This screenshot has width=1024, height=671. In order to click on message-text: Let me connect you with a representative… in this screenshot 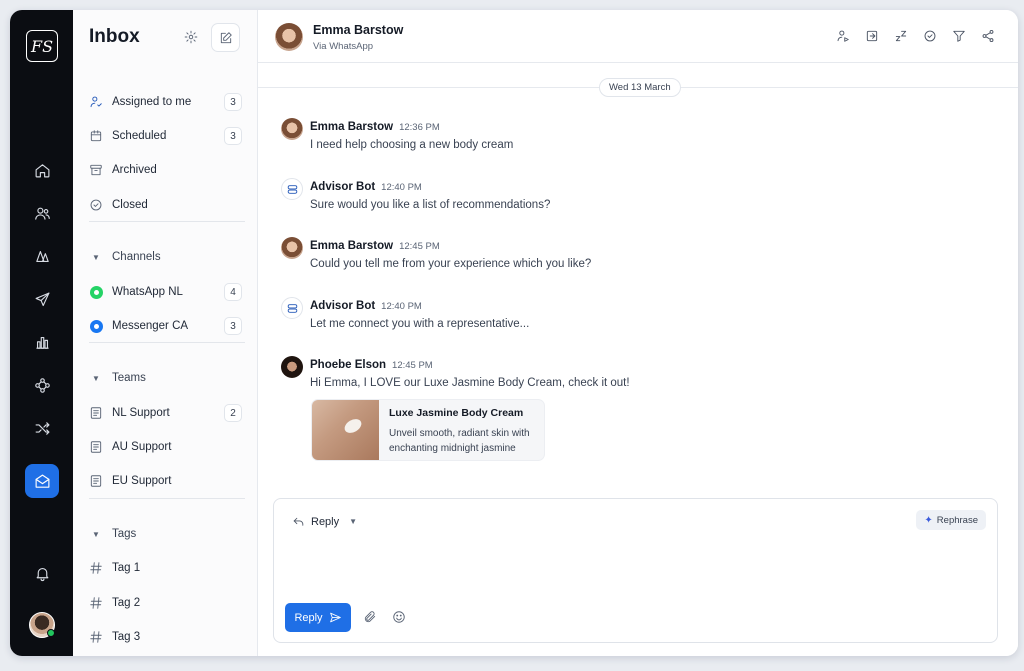, I will do `click(420, 324)`.